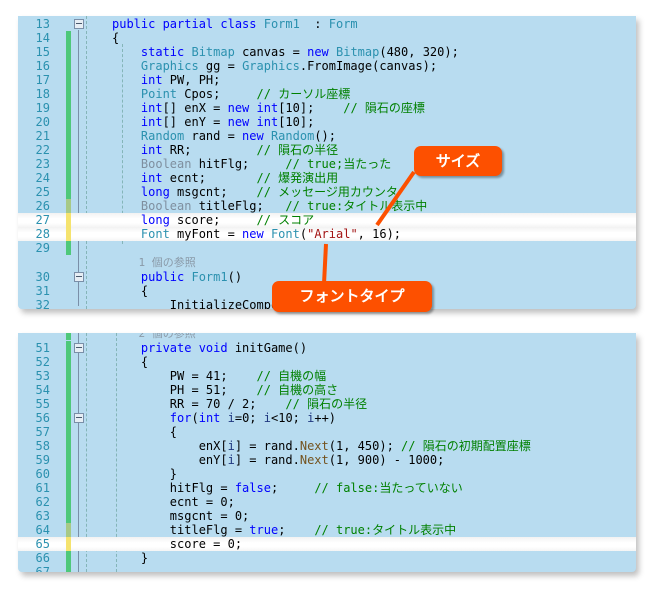 This screenshot has height=596, width=659. What do you see at coordinates (395, 198) in the screenshot?
I see `size-pointer-line` at bounding box center [395, 198].